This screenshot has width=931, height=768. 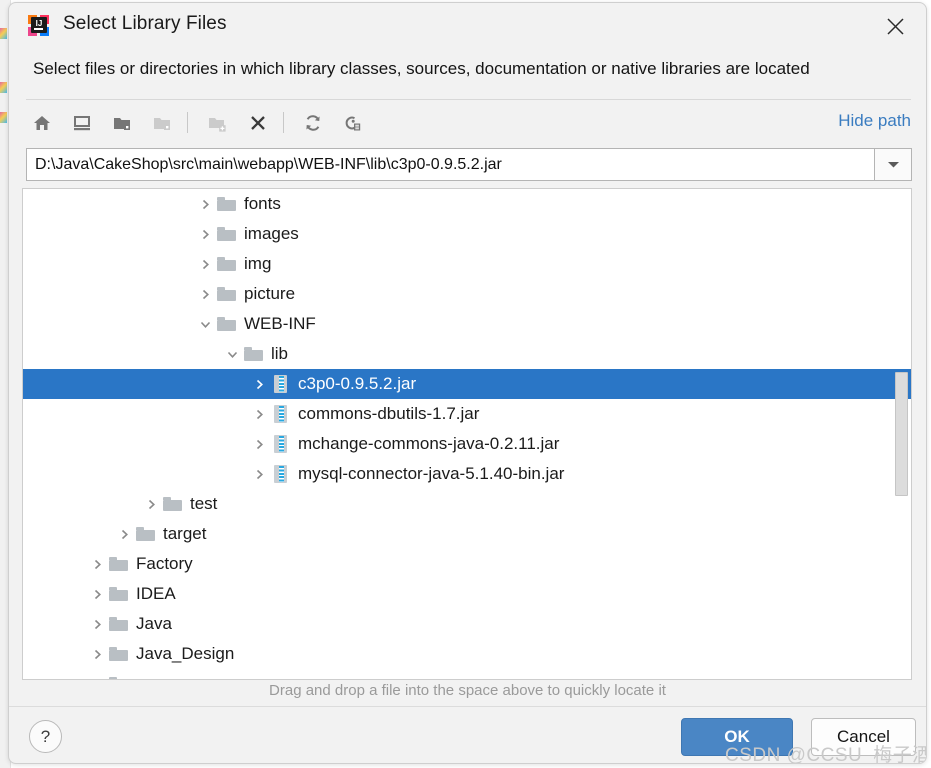 I want to click on tree-row: commons-dbutils-1.7.jar, so click(x=467, y=414).